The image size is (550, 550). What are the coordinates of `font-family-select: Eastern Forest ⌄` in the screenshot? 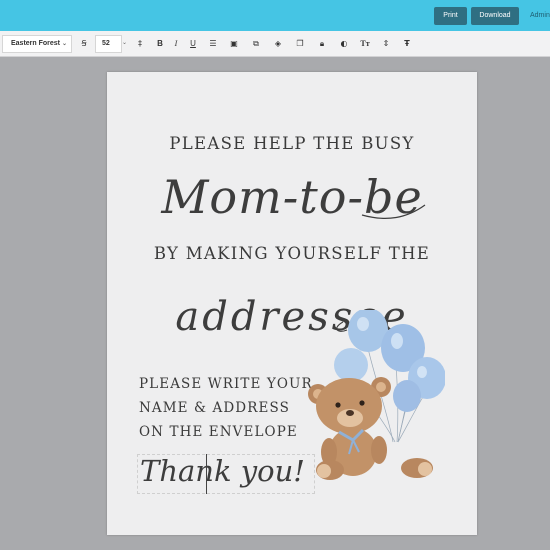 It's located at (37, 44).